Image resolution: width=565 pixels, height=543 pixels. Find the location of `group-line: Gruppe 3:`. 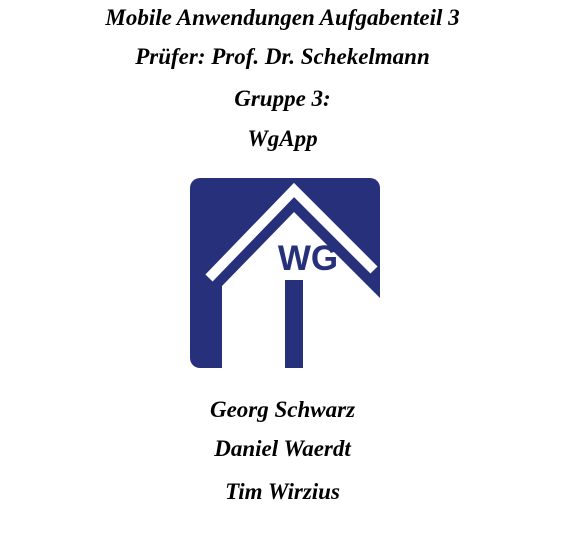

group-line: Gruppe 3: is located at coordinates (282, 98).